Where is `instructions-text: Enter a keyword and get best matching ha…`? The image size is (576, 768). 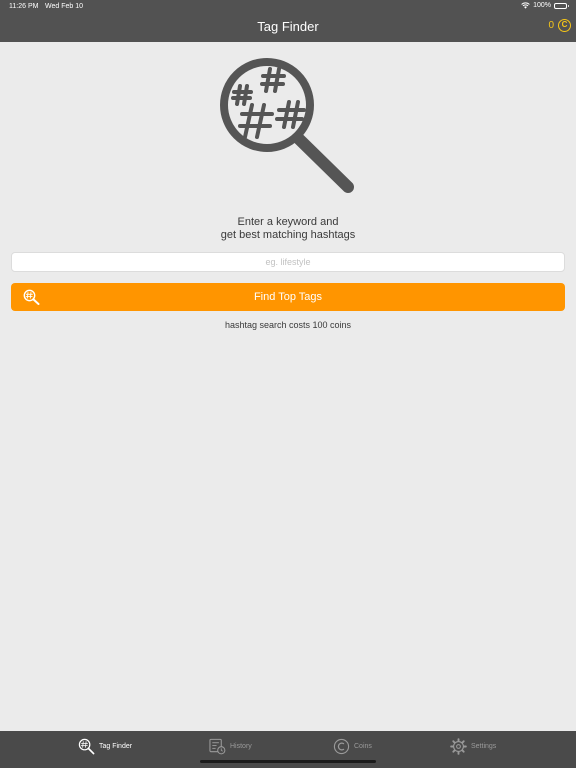
instructions-text: Enter a keyword and get best matching ha… is located at coordinates (288, 229).